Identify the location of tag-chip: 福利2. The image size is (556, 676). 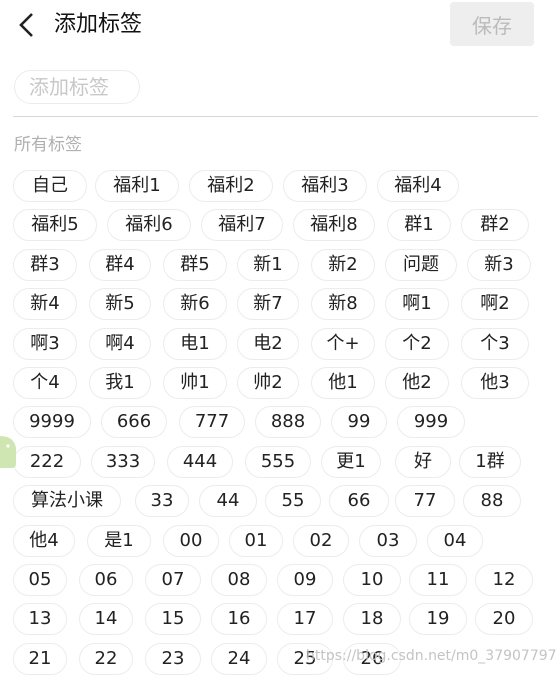
(231, 186).